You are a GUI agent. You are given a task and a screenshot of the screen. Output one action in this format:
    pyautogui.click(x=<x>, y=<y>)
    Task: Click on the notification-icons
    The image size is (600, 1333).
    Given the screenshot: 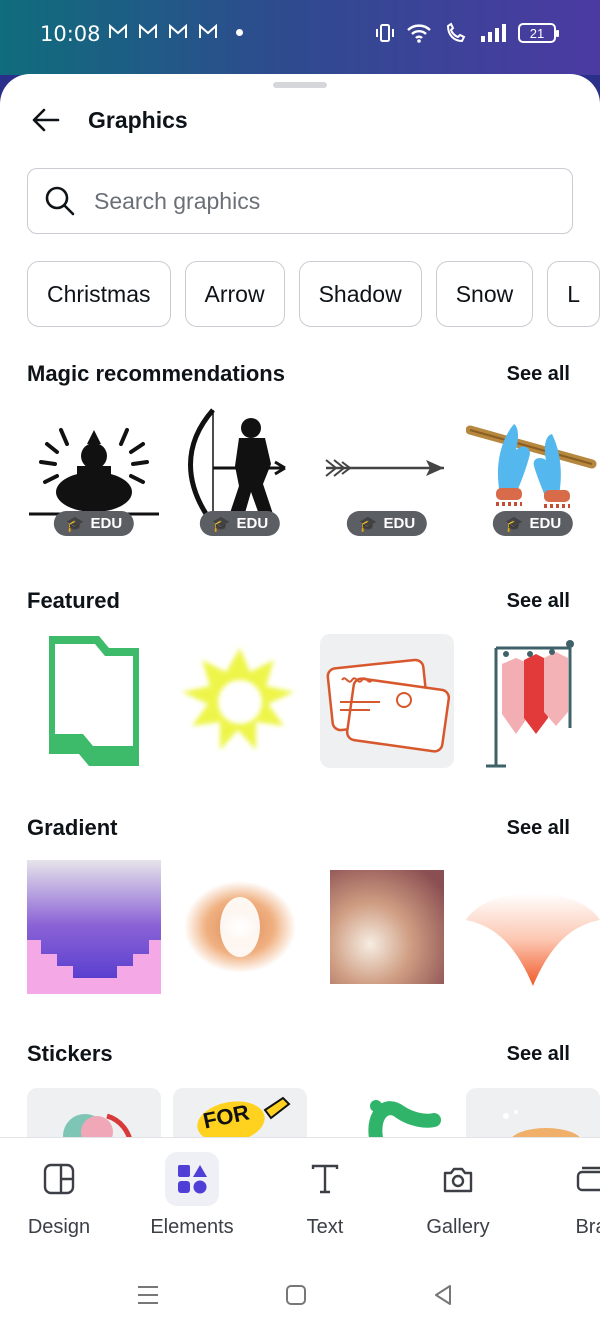 What is the action you would take?
    pyautogui.click(x=175, y=32)
    